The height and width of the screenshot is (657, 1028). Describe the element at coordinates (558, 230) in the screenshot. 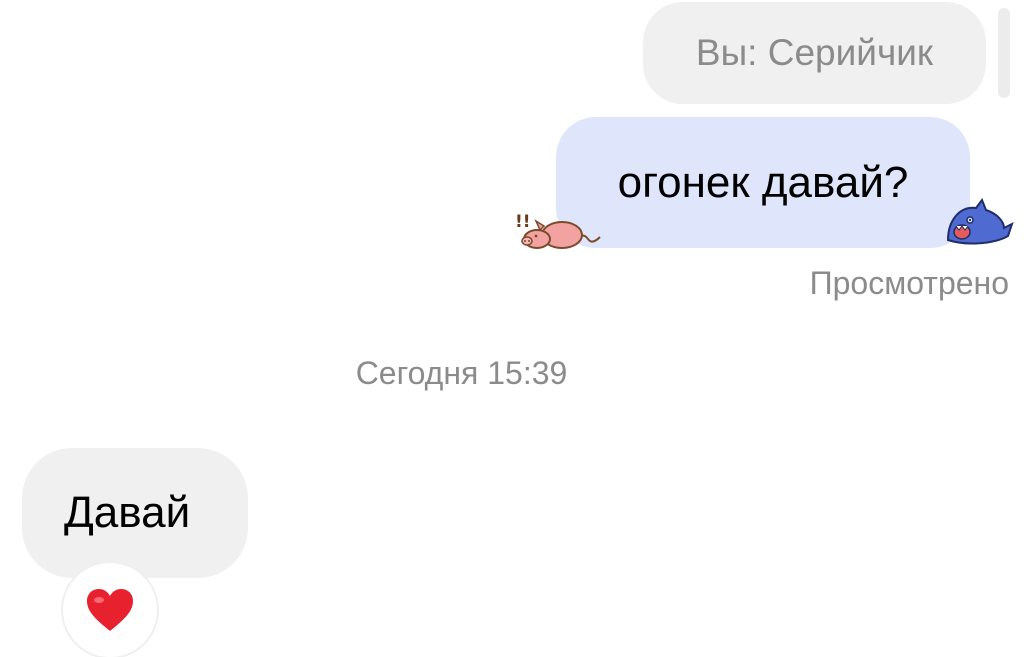

I see `pig-sticker-icon: !!` at that location.